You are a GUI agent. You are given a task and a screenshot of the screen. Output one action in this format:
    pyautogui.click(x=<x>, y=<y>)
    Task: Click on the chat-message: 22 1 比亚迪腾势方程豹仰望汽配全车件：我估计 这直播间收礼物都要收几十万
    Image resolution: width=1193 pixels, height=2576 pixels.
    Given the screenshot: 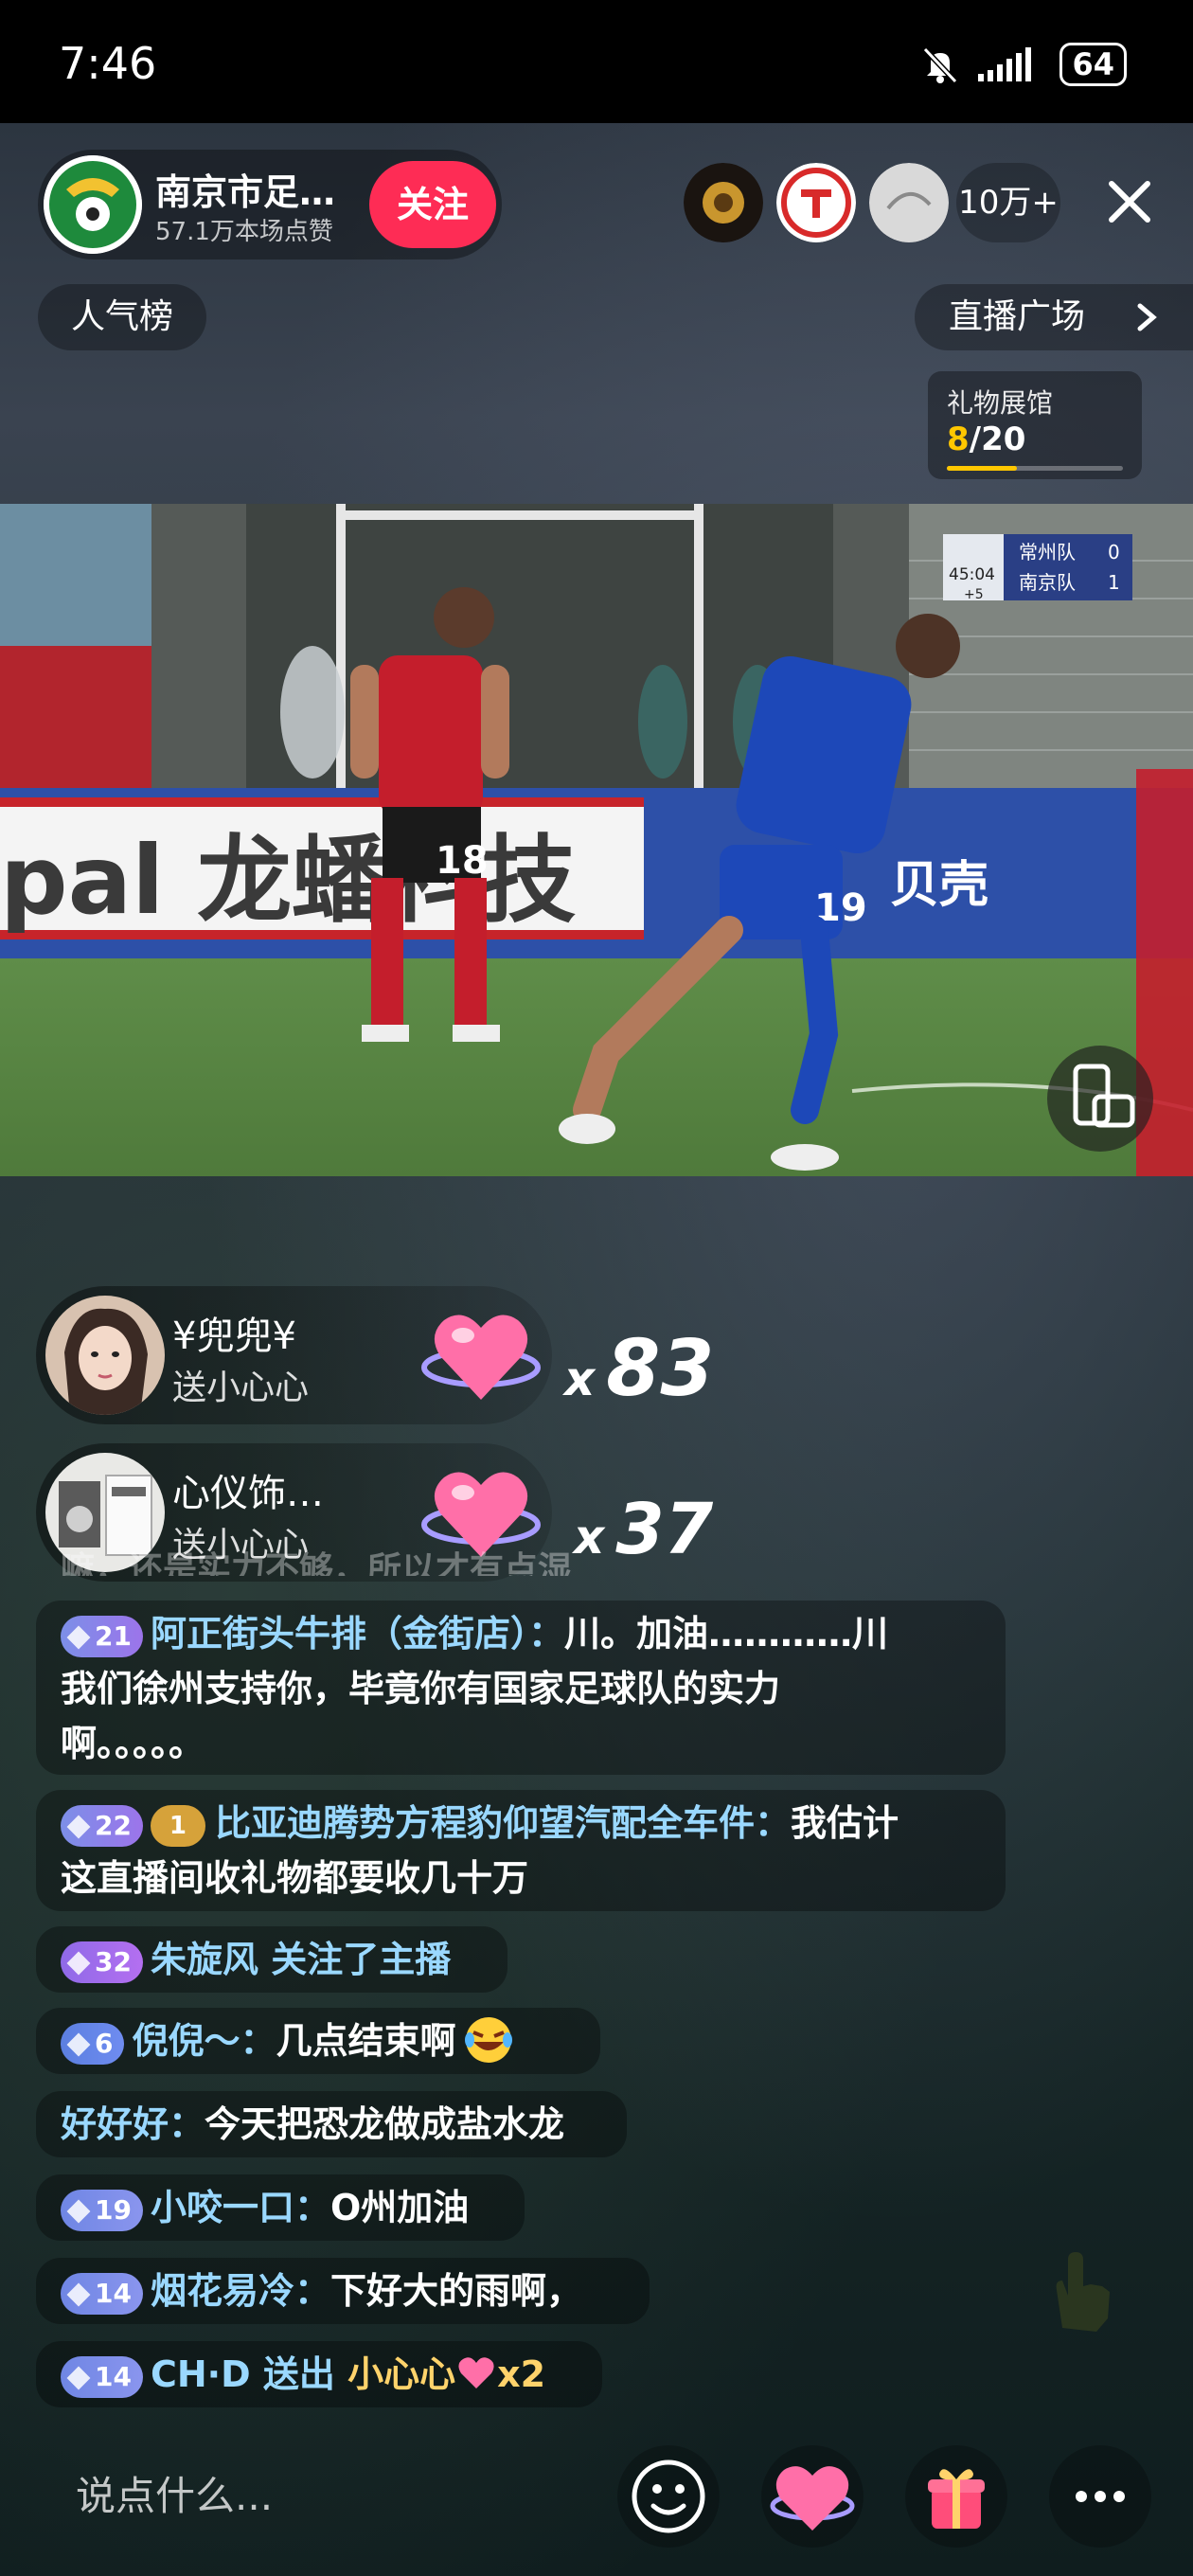 What is the action you would take?
    pyautogui.click(x=521, y=1850)
    